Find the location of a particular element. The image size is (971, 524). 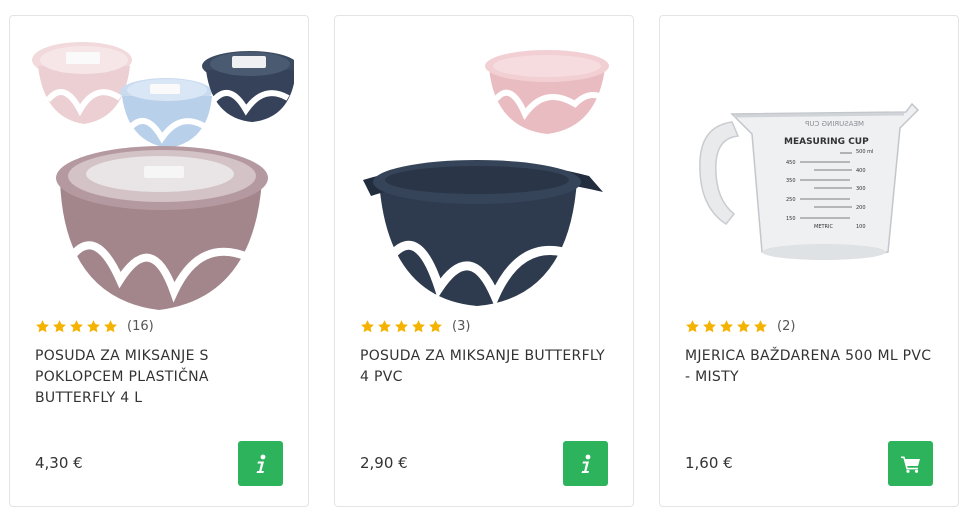

product-price: 2,90 € is located at coordinates (384, 463).